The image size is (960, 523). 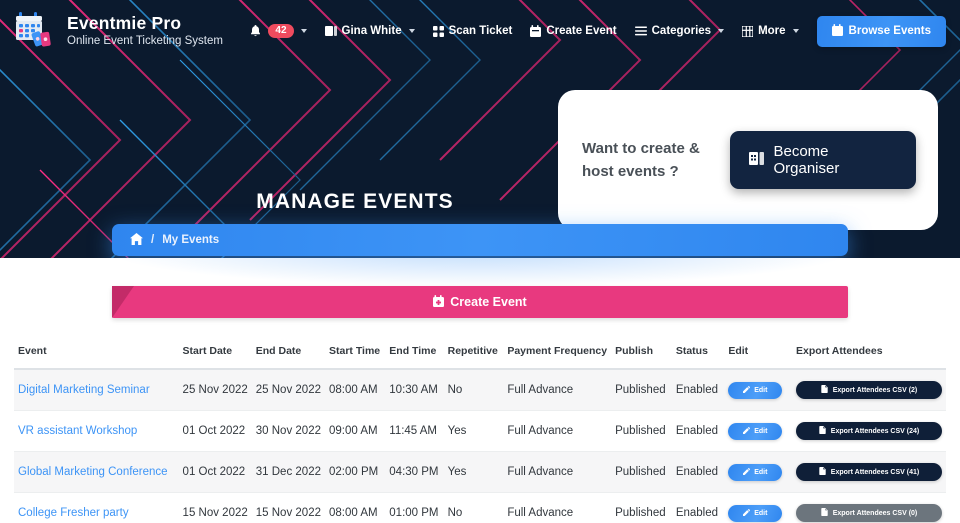 I want to click on cell-end-date: 30 Nov 2022, so click(x=288, y=431).